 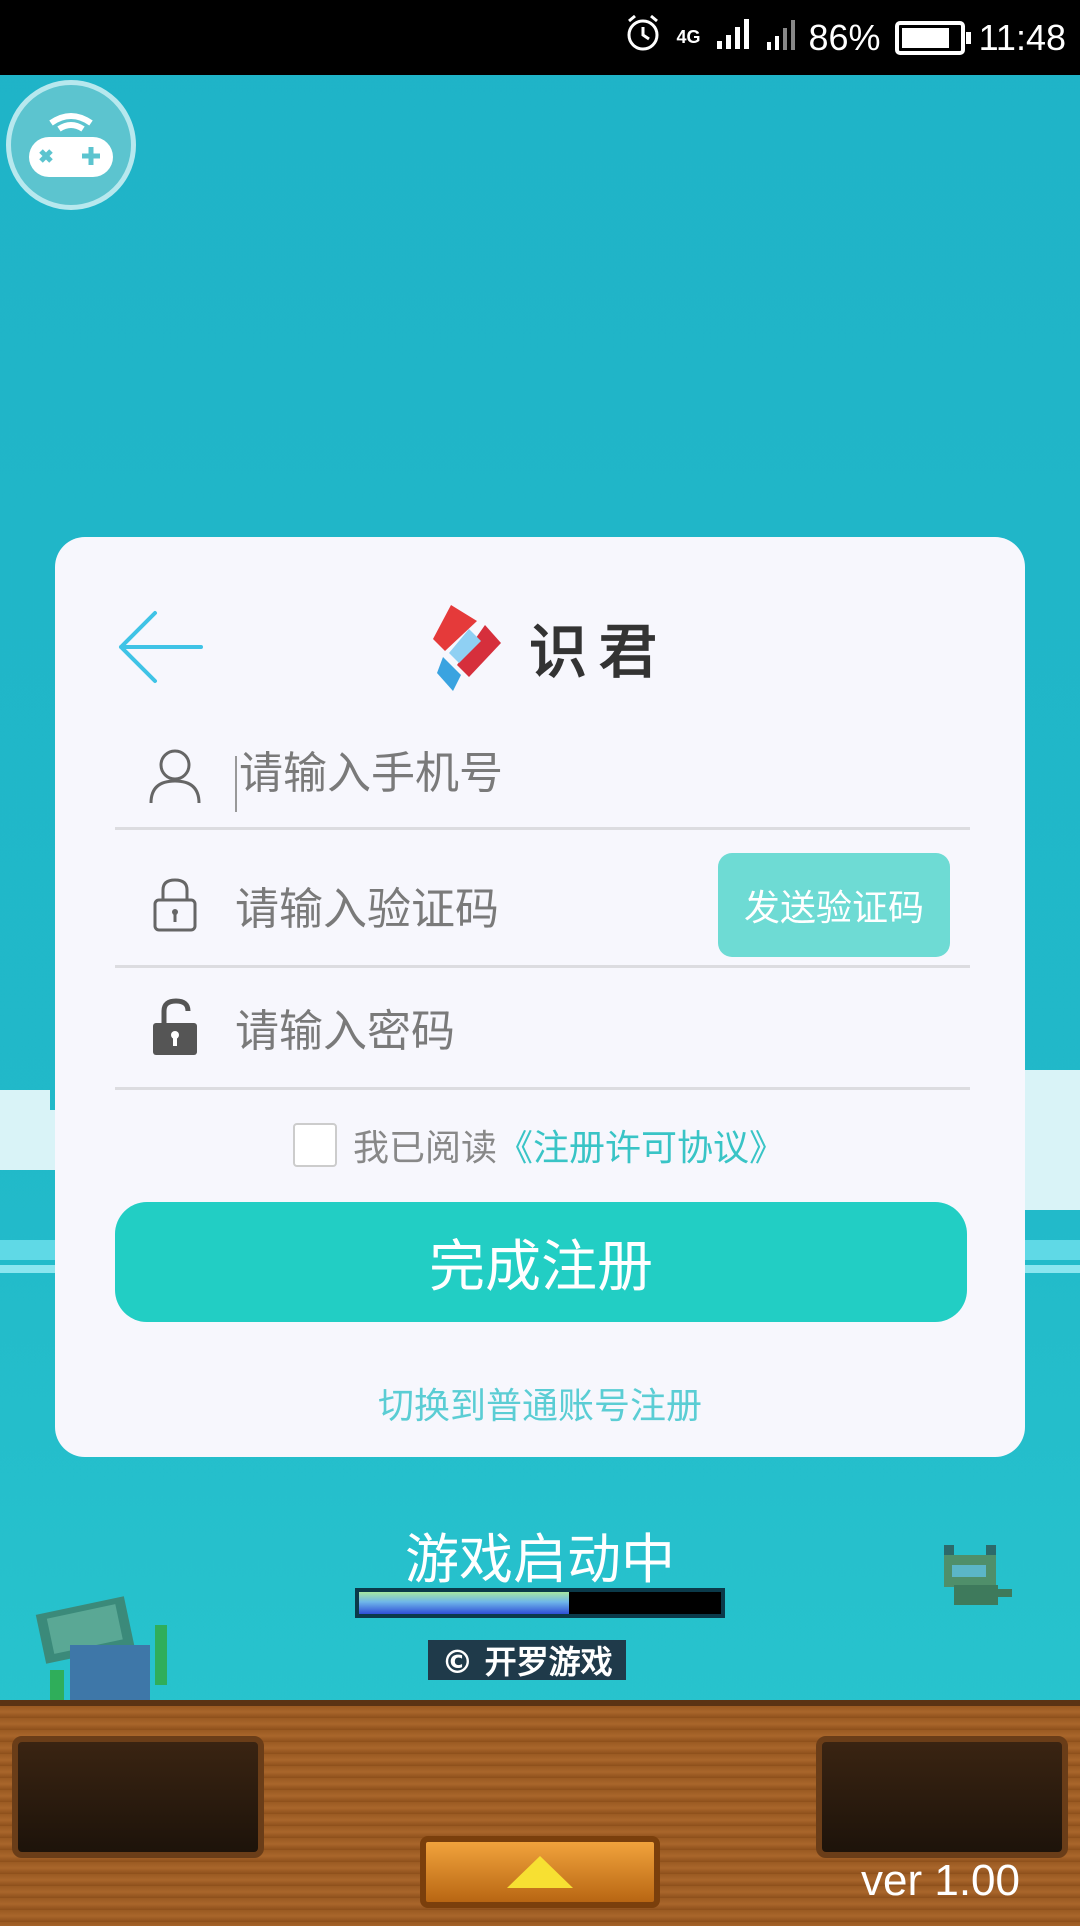 What do you see at coordinates (175, 905) in the screenshot?
I see `lock-icon` at bounding box center [175, 905].